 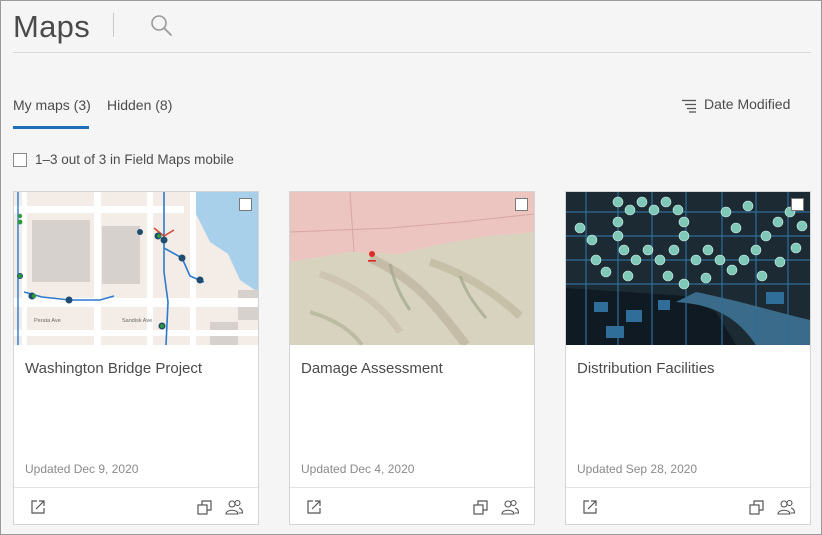 What do you see at coordinates (82, 469) in the screenshot?
I see `map-updated-date: Updated Dec 9, 2020` at bounding box center [82, 469].